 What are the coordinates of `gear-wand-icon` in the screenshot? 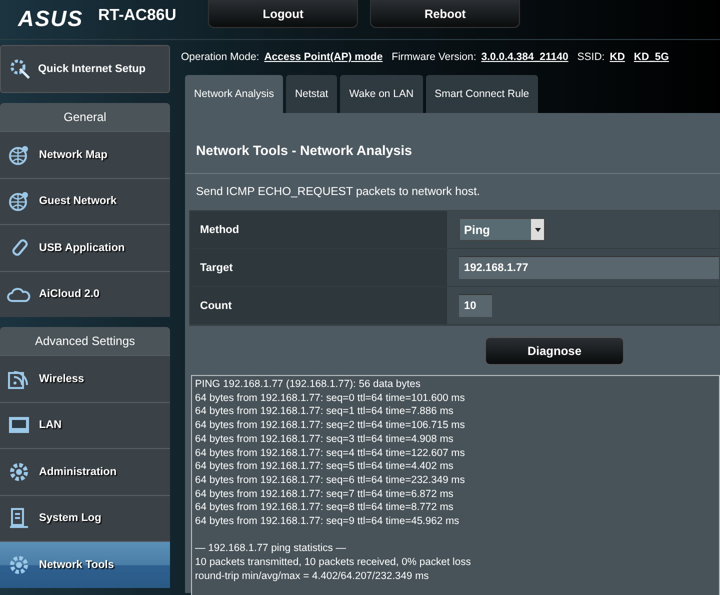 It's located at (20, 69).